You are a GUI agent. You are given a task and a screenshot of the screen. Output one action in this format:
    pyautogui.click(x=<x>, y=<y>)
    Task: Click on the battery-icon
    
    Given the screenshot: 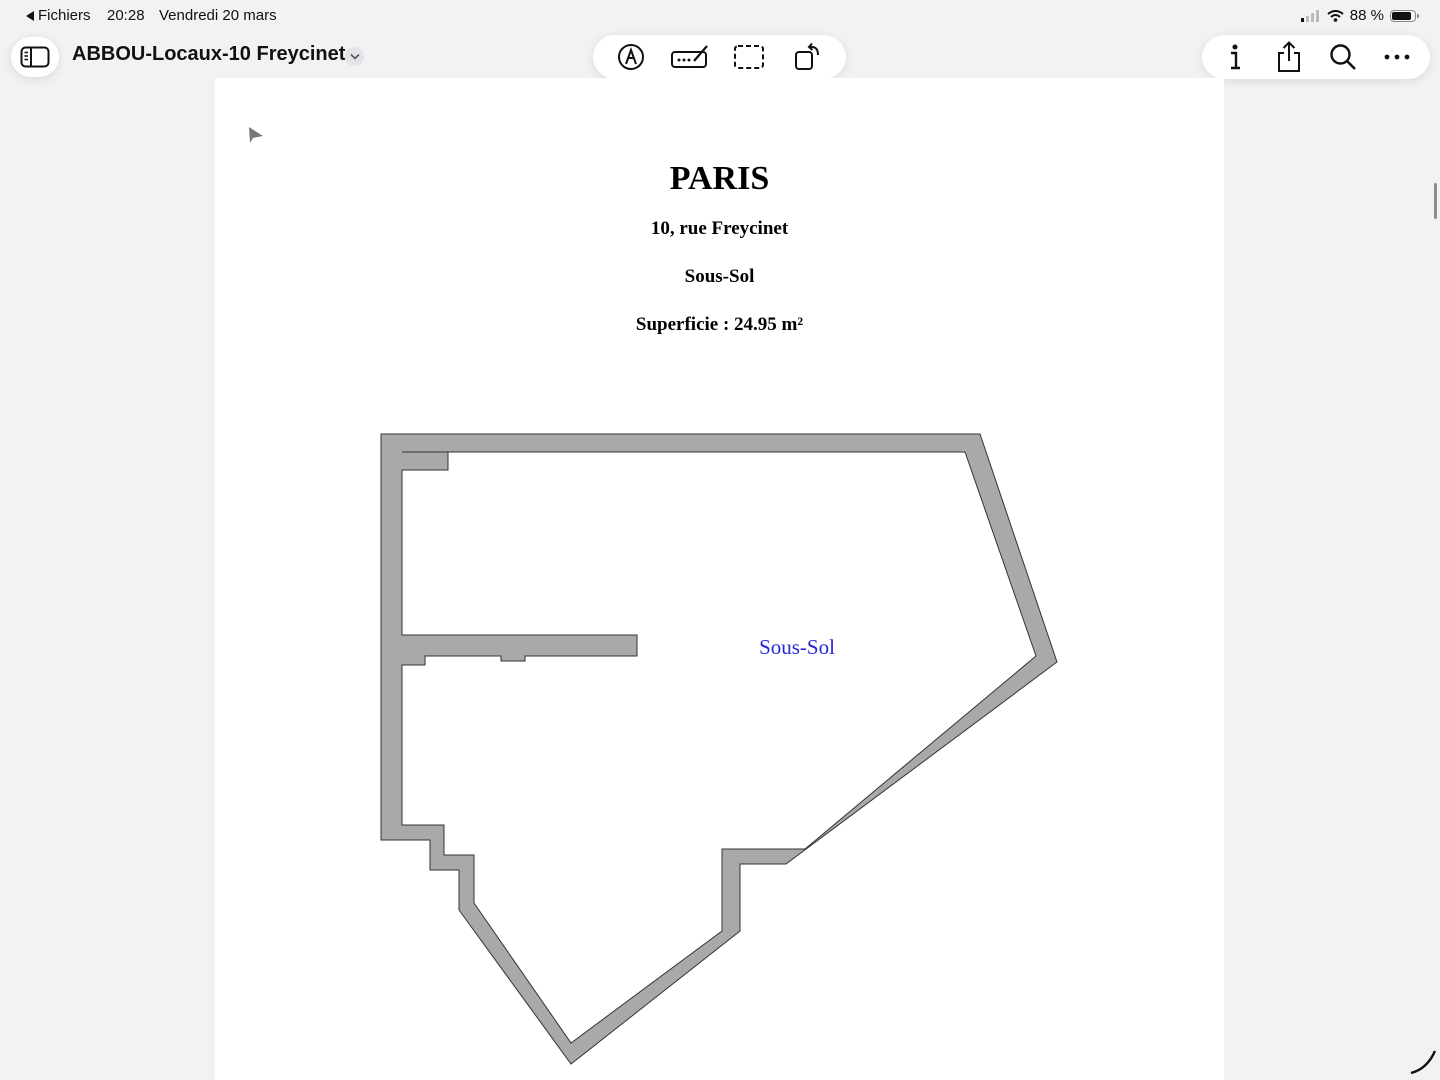 What is the action you would take?
    pyautogui.click(x=1404, y=15)
    